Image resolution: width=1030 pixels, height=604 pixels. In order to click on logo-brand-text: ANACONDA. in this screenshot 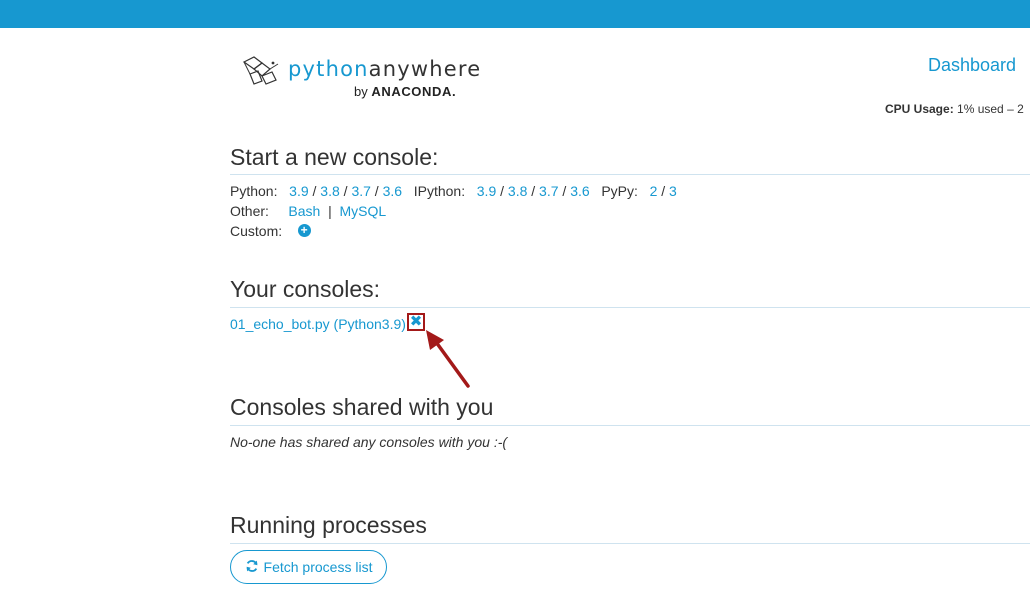, I will do `click(414, 91)`.